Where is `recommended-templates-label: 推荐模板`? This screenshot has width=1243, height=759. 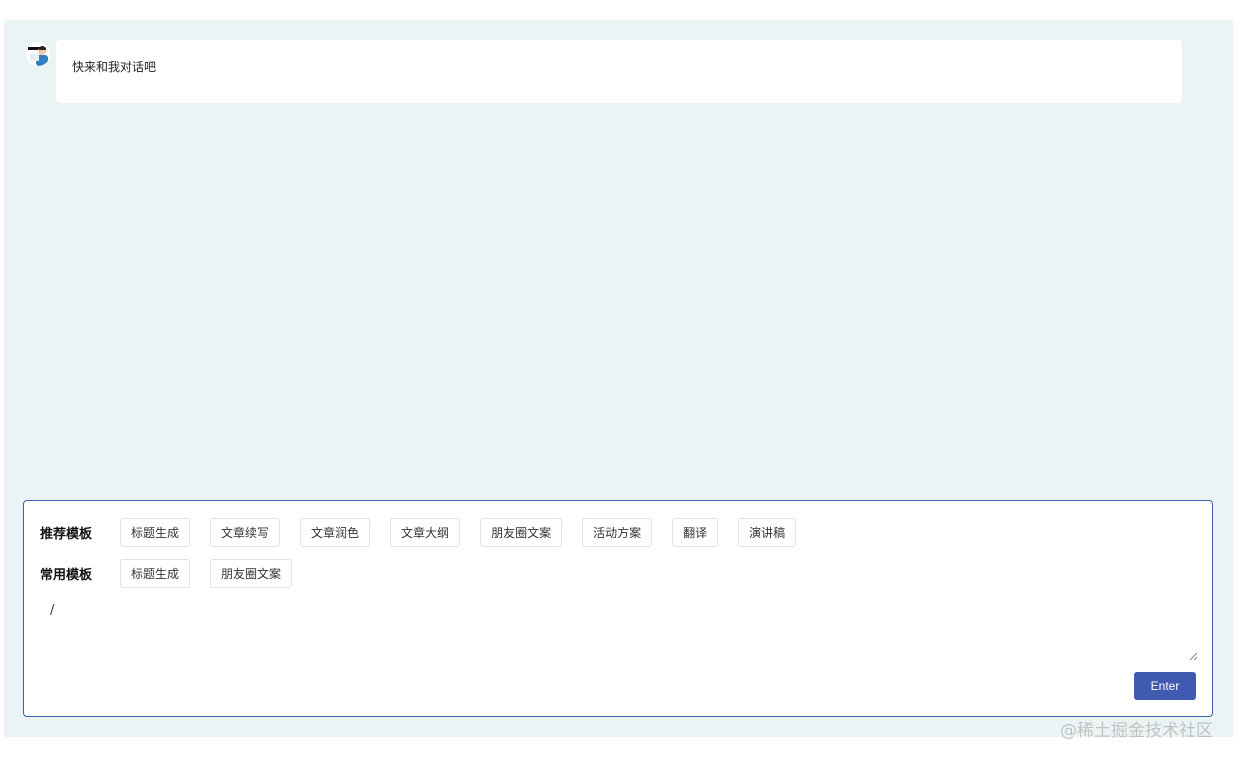
recommended-templates-label: 推荐模板 is located at coordinates (66, 534).